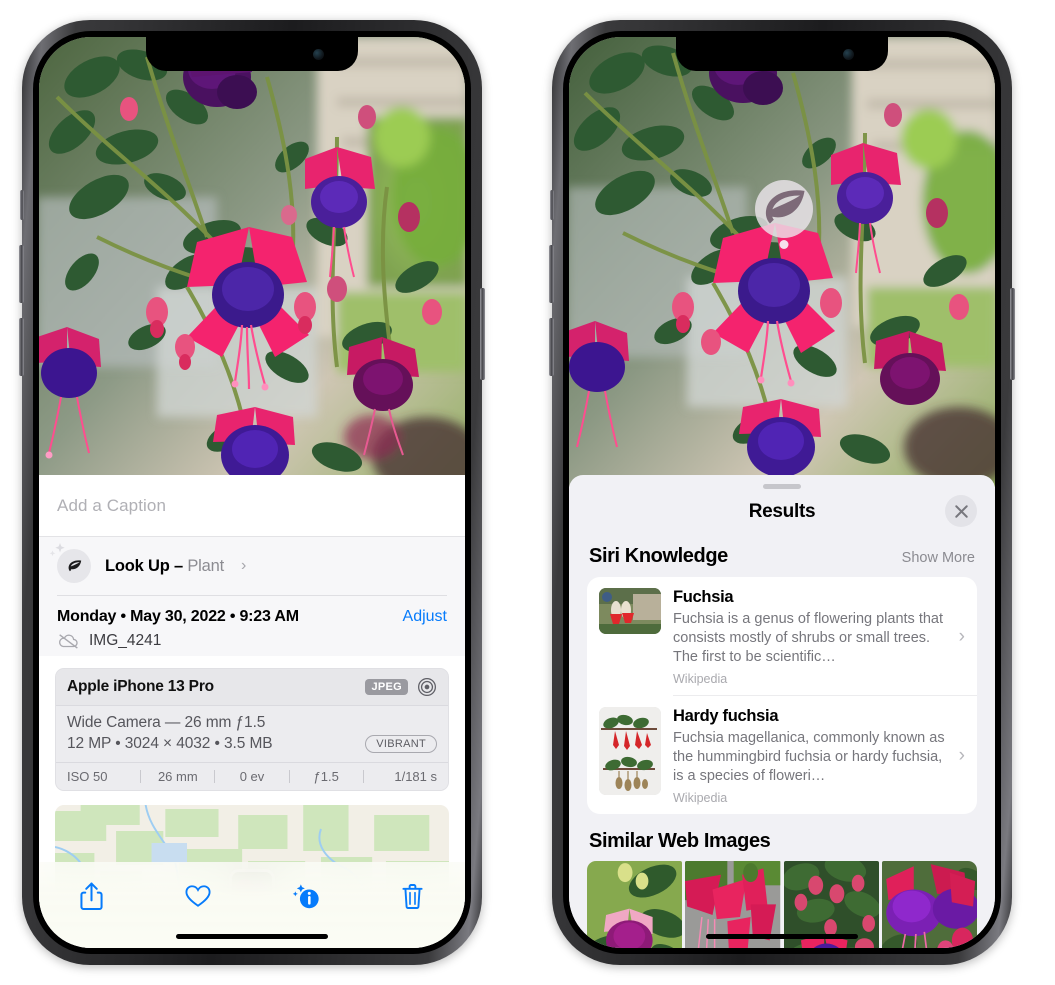  I want to click on results-header: Results, so click(782, 512).